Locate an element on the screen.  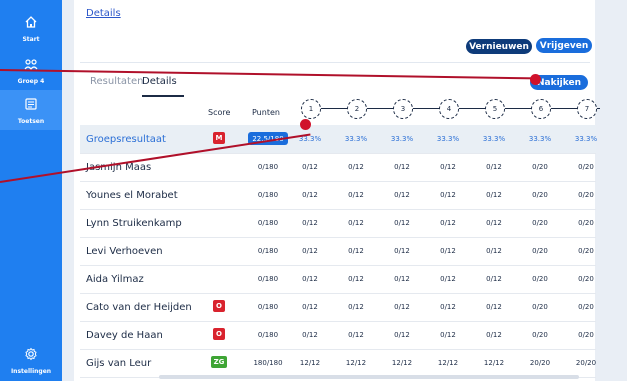
question-circle: 6 is located at coordinates (541, 109).